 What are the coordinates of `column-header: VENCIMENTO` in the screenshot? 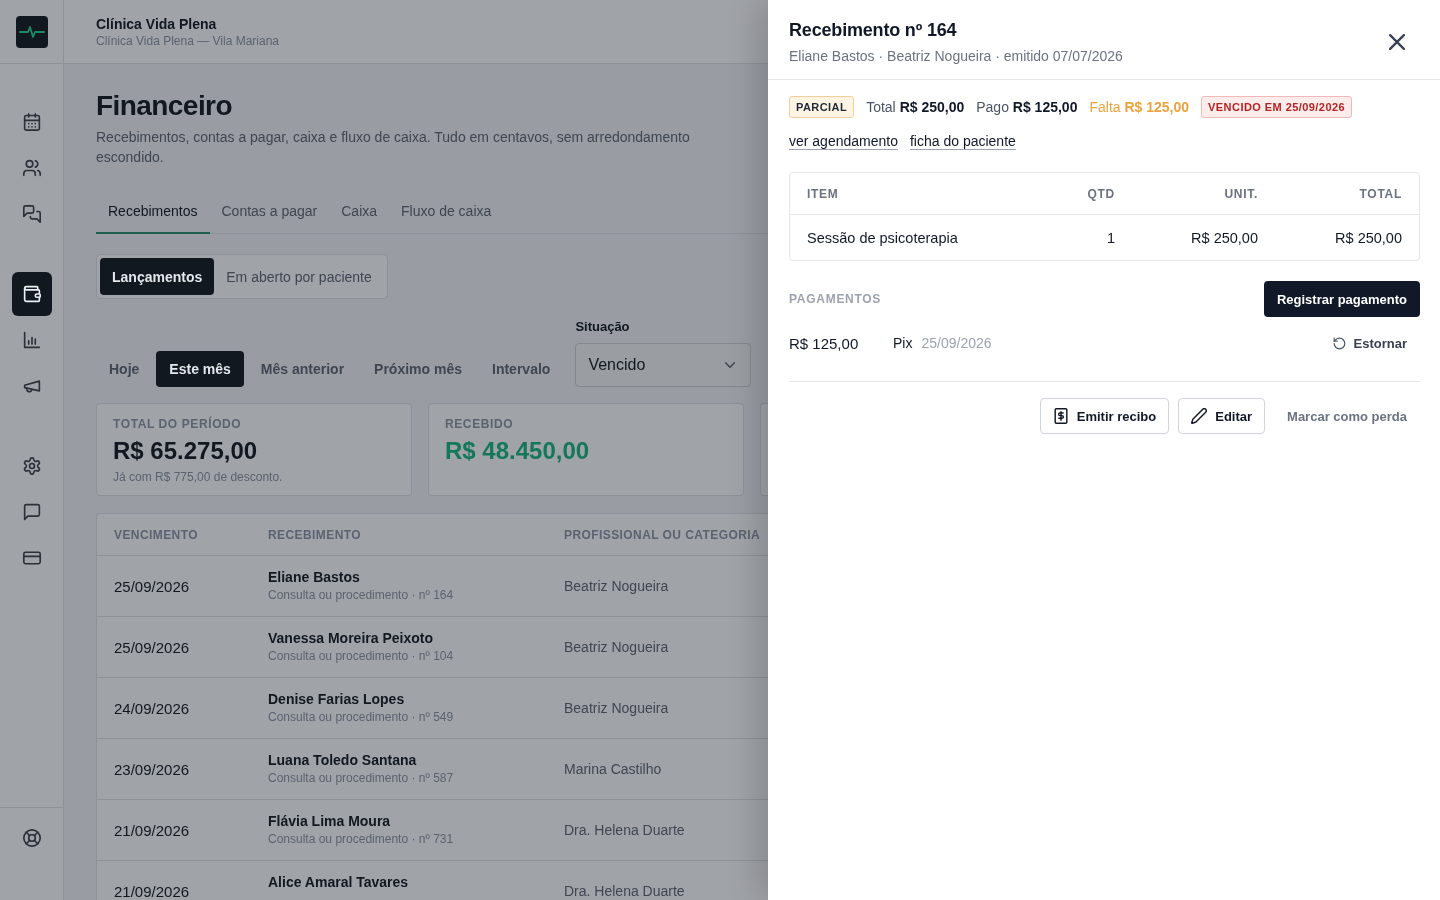 It's located at (155, 534).